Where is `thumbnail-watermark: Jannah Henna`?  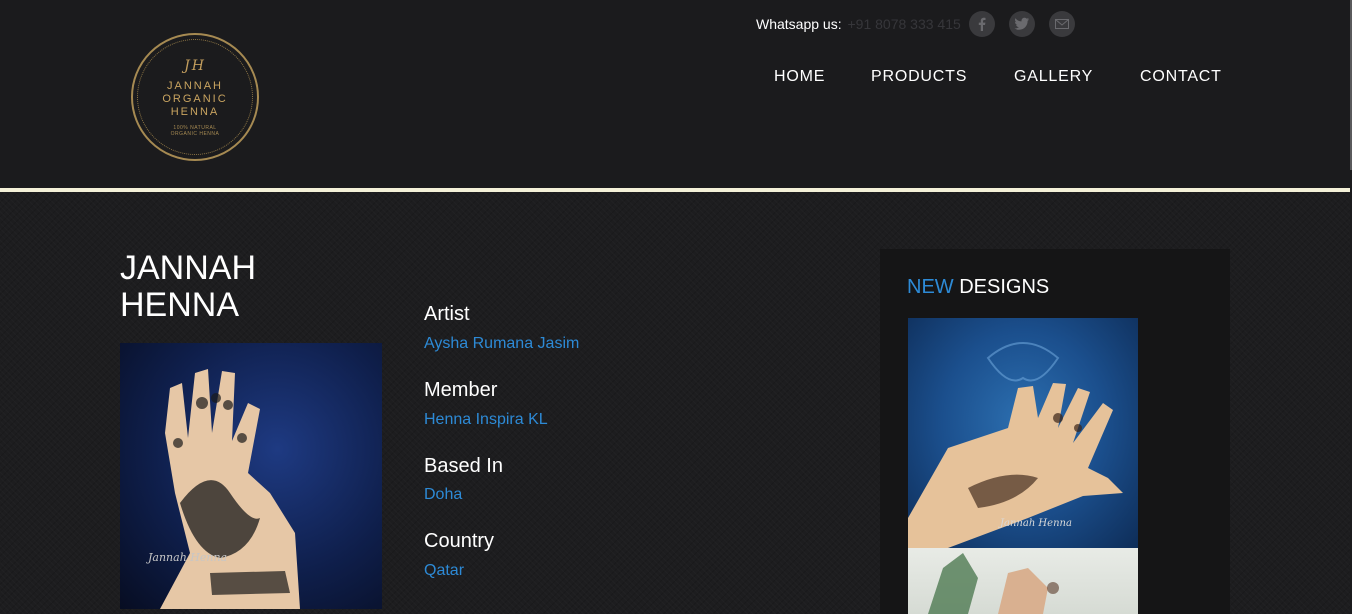
thumbnail-watermark: Jannah Henna is located at coordinates (1035, 523).